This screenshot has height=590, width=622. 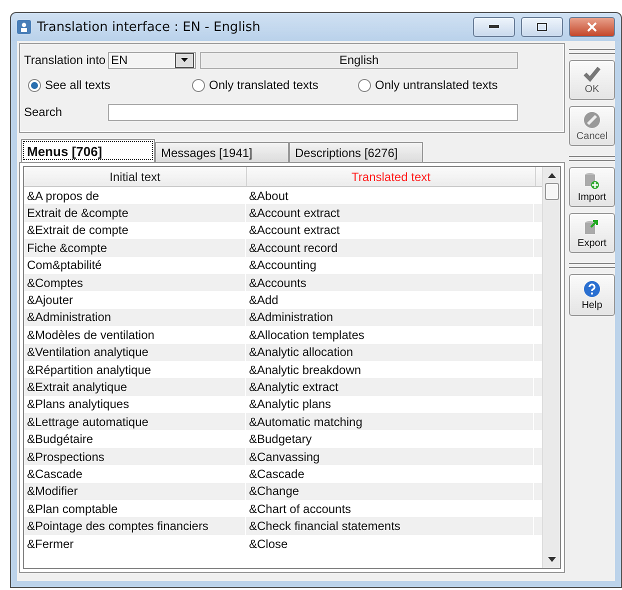 I want to click on search-field, so click(x=313, y=112).